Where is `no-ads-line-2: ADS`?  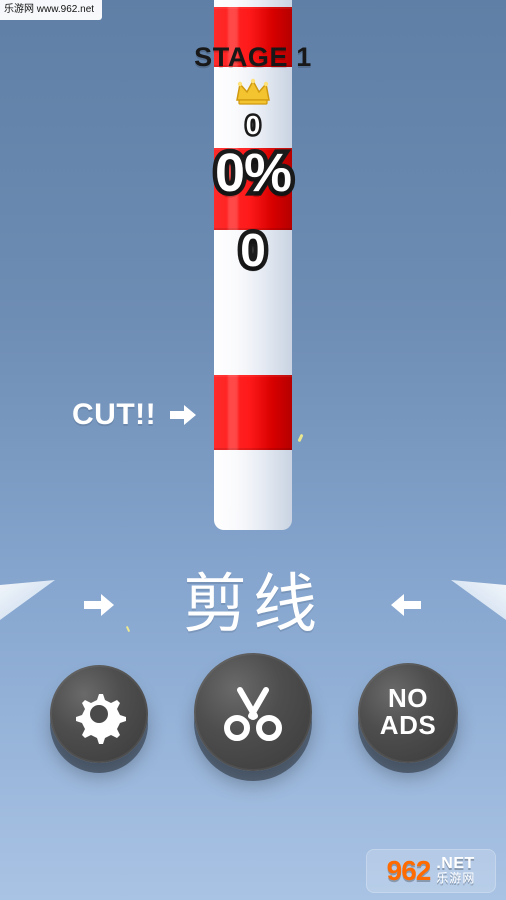
no-ads-line-2: ADS is located at coordinates (408, 725).